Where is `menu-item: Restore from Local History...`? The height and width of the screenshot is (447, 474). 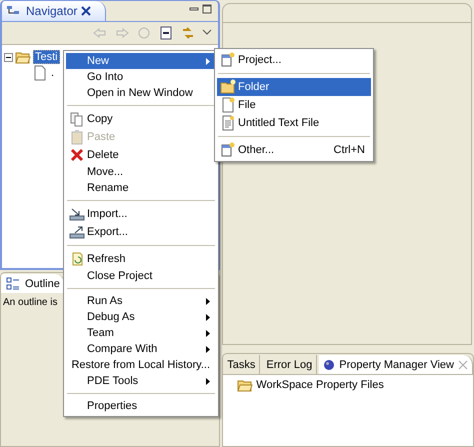
menu-item: Restore from Local History... is located at coordinates (141, 365).